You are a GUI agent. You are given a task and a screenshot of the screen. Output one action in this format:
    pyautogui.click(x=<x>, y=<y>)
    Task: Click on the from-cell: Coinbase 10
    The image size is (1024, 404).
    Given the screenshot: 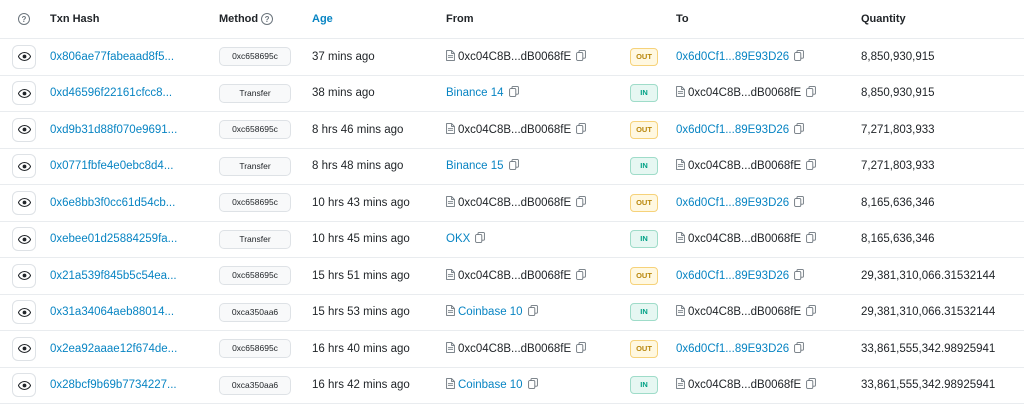 What is the action you would take?
    pyautogui.click(x=533, y=386)
    